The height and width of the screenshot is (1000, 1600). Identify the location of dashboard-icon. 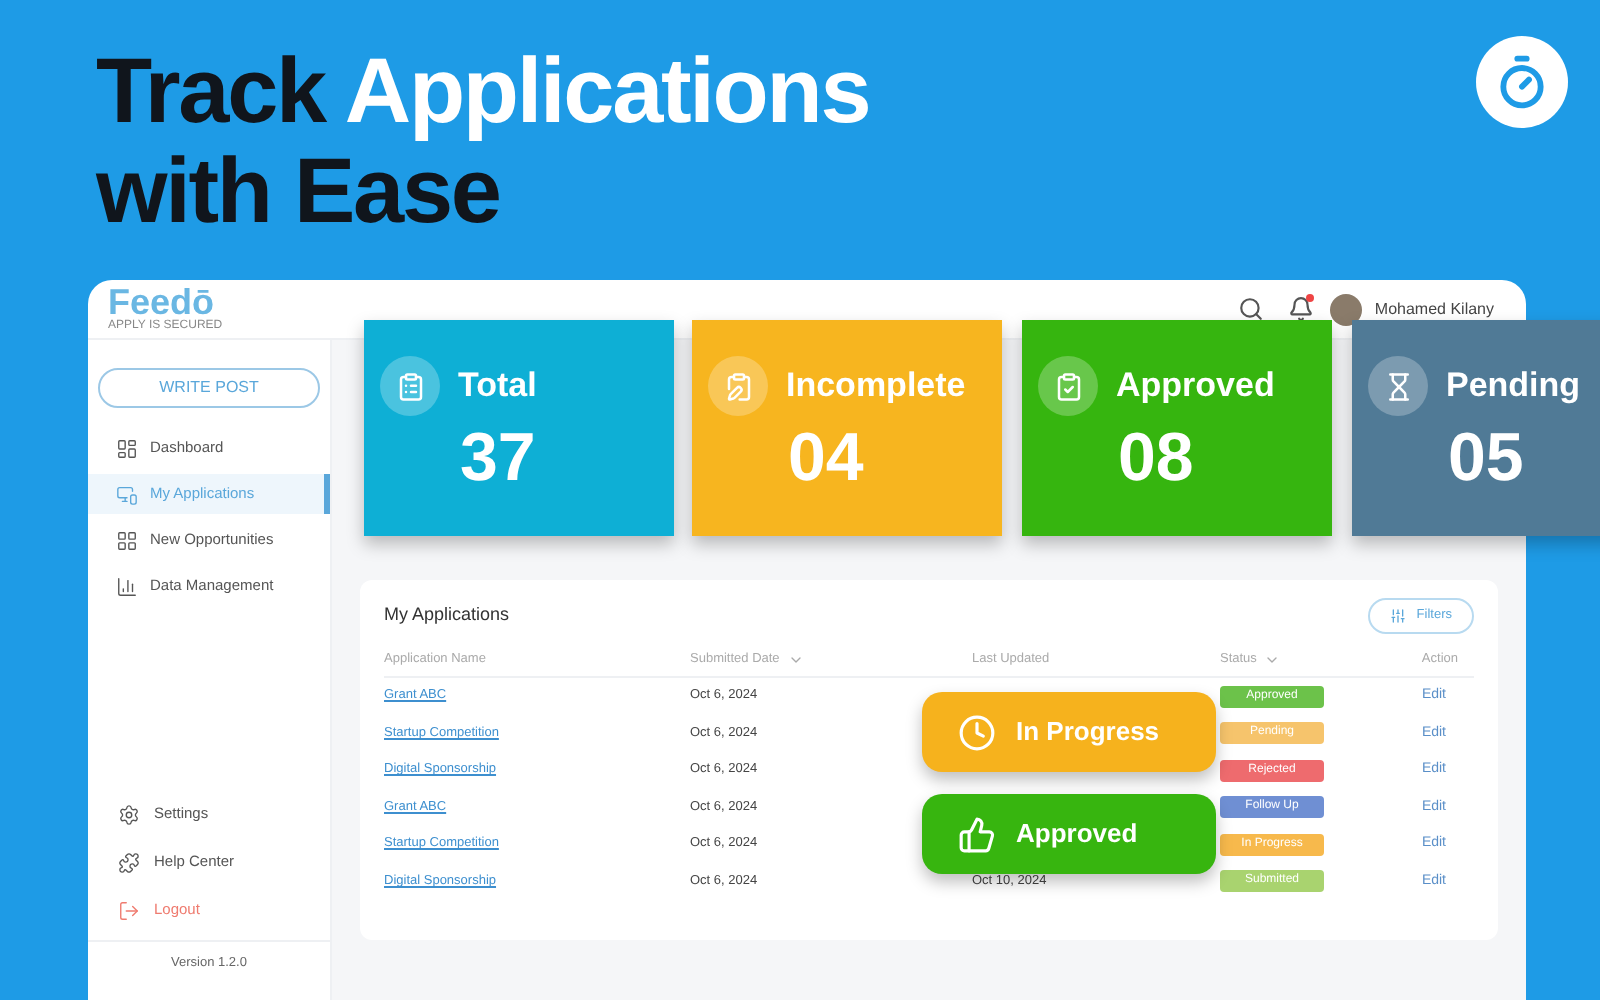
(127, 448).